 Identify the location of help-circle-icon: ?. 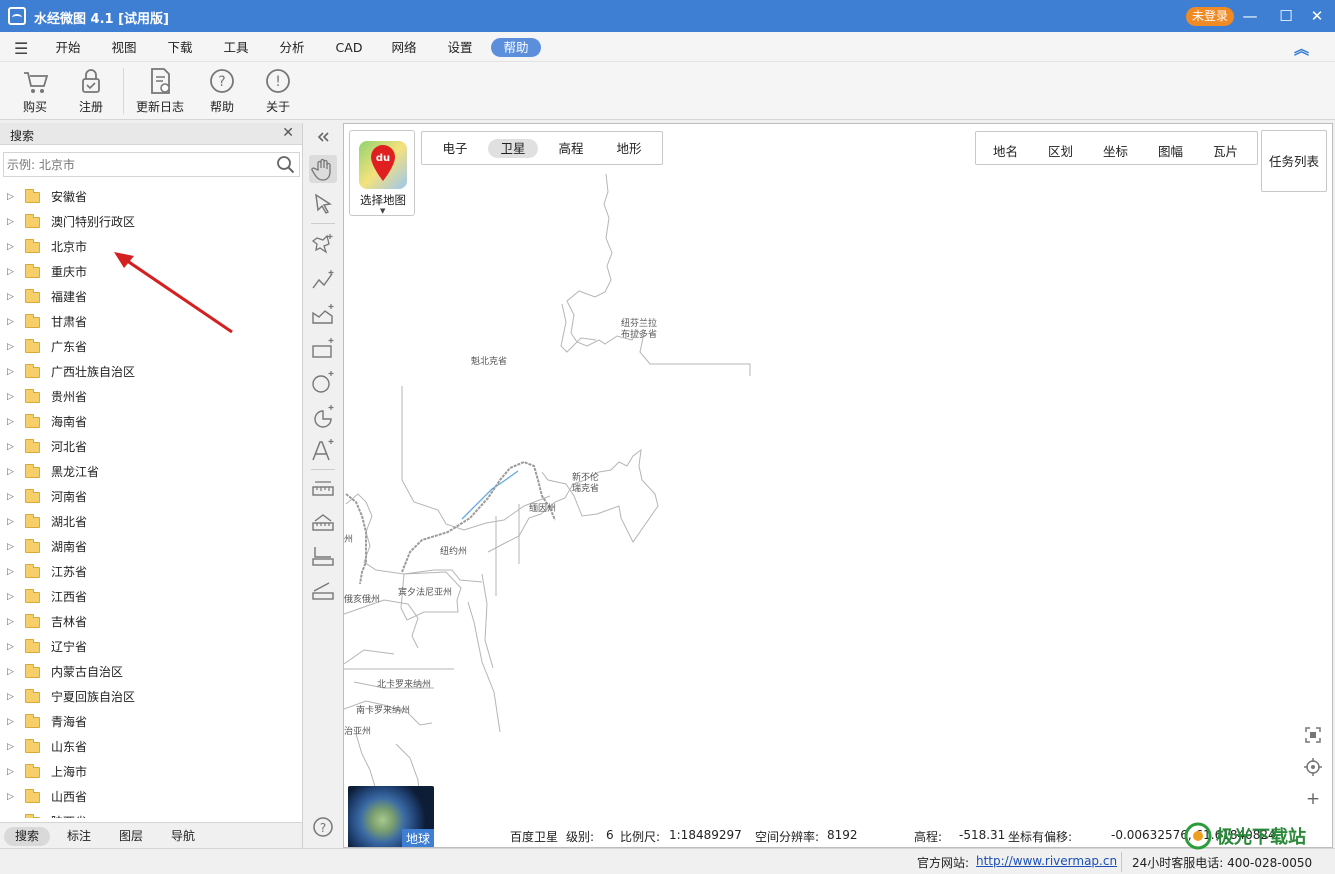
(323, 827).